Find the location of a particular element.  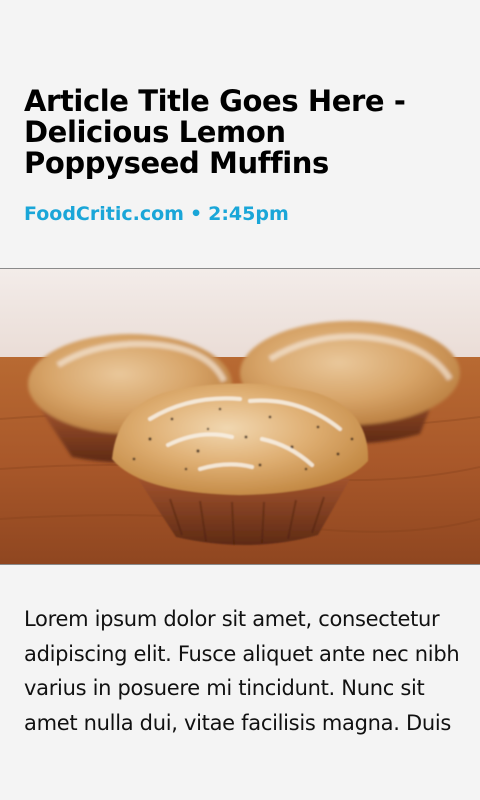

article-time: 2:45pm is located at coordinates (248, 214).